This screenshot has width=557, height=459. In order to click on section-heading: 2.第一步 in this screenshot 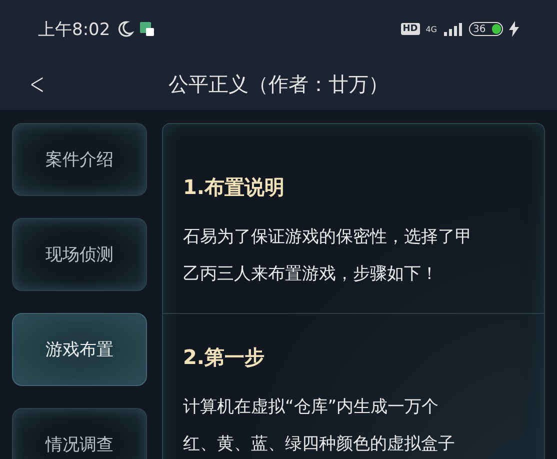, I will do `click(224, 357)`.